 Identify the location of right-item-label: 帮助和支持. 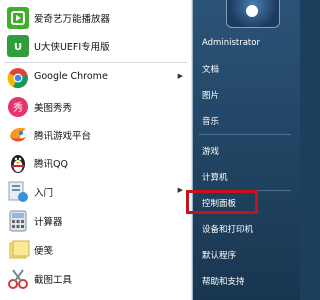
(223, 282).